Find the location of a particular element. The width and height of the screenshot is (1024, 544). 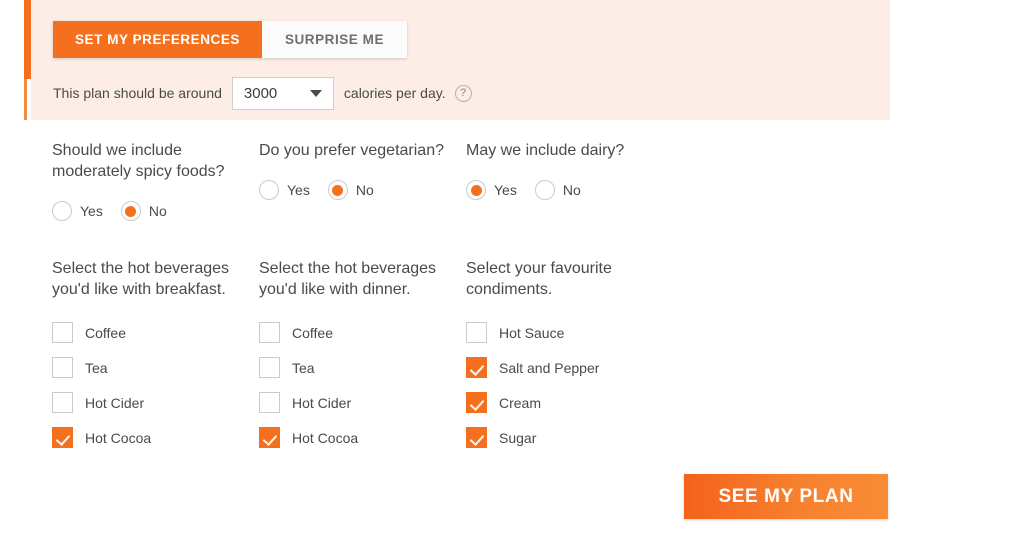

question-dairy: May we include dairy? Yes No is located at coordinates (569, 181).